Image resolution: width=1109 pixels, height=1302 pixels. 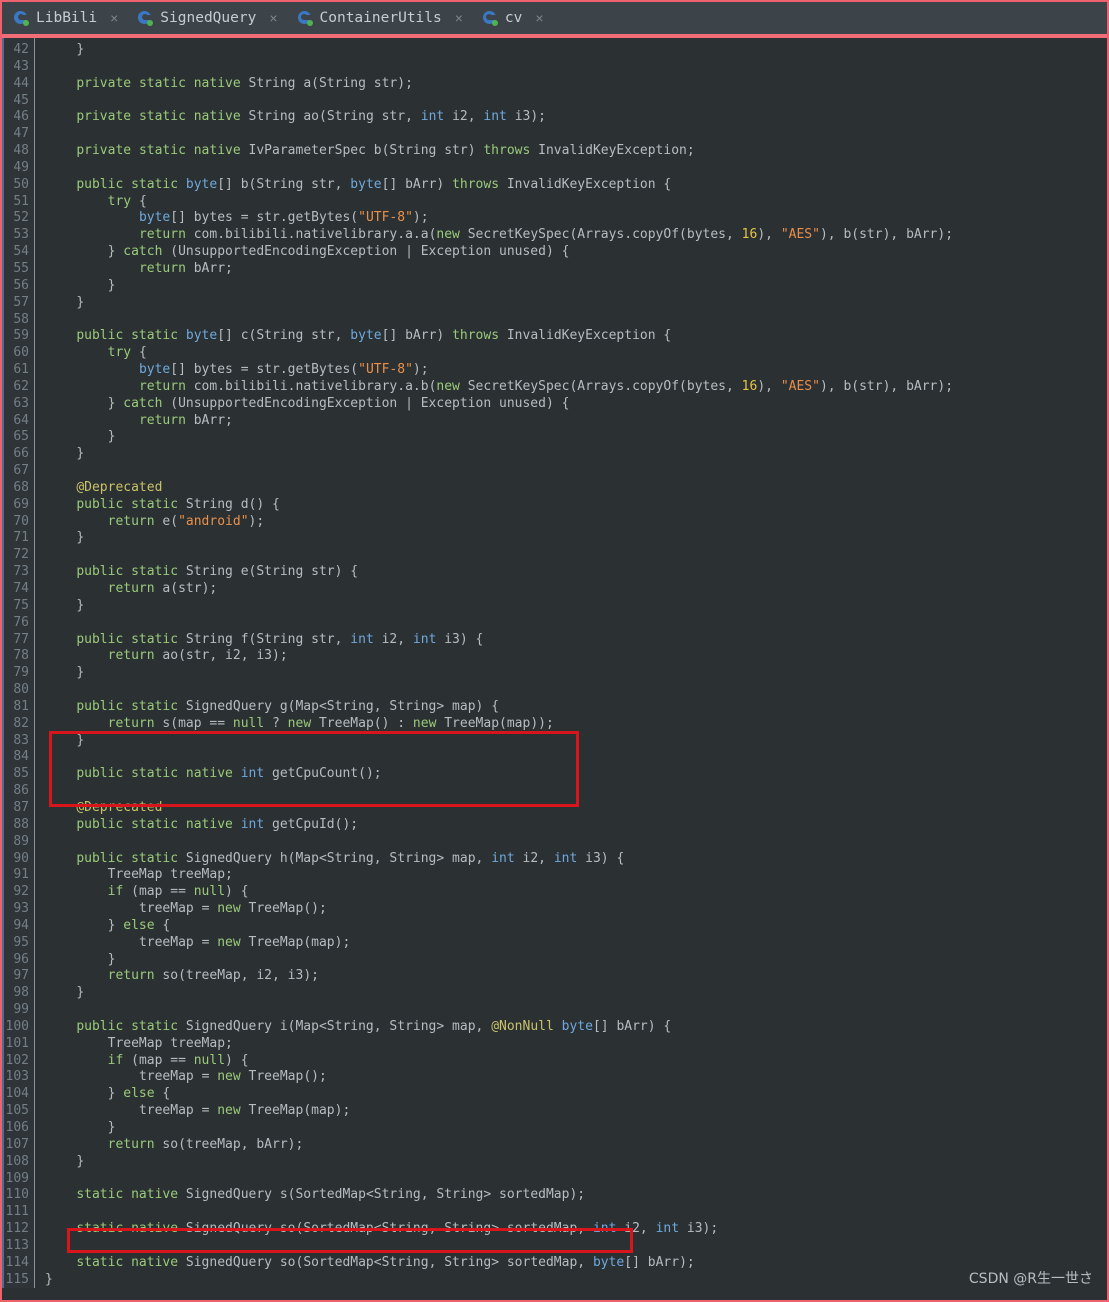 I want to click on tab-libbili: LibBili ×, so click(x=64, y=20).